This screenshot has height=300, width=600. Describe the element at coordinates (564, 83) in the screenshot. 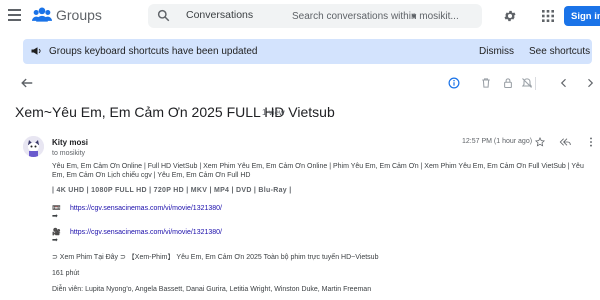

I see `chevron-left-icon` at that location.